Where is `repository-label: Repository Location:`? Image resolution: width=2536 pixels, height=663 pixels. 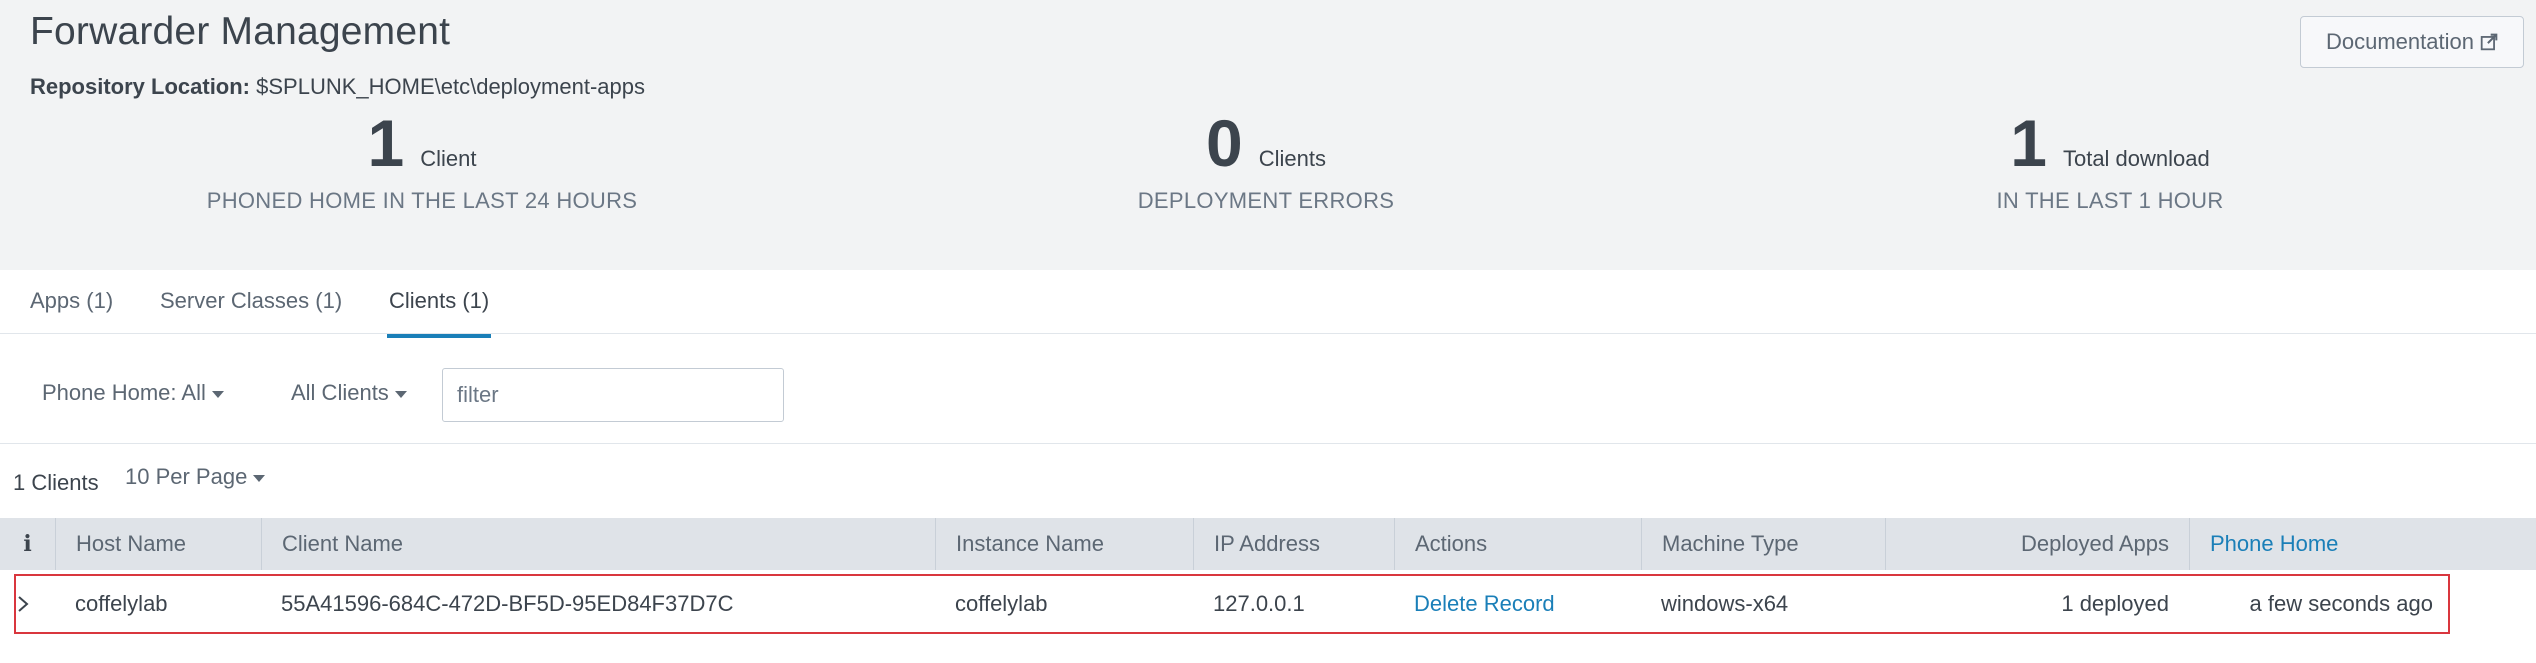 repository-label: Repository Location: is located at coordinates (140, 86).